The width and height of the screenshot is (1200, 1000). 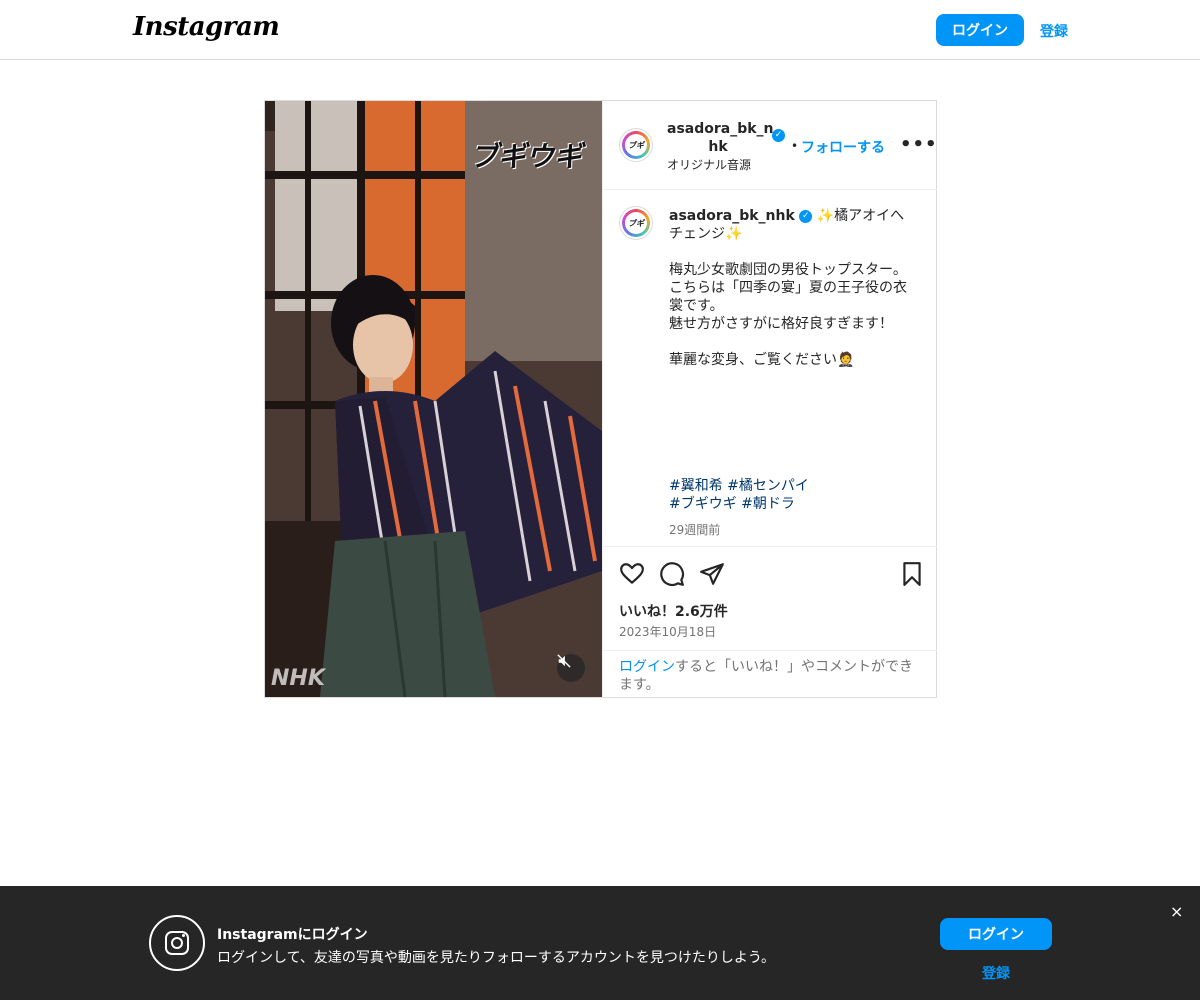 What do you see at coordinates (673, 611) in the screenshot?
I see `likes-count: いいね！2.6万件` at bounding box center [673, 611].